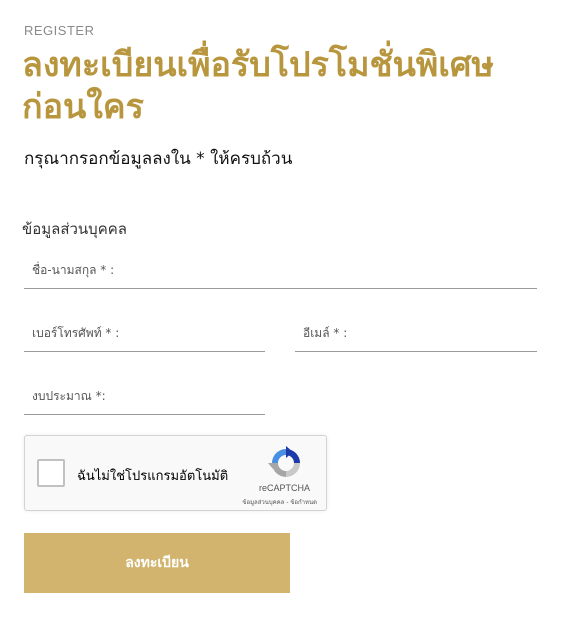 The height and width of the screenshot is (624, 563). What do you see at coordinates (263, 502) in the screenshot?
I see `recaptcha-privacy-link: ข้อมูลส่วนบุคคล` at bounding box center [263, 502].